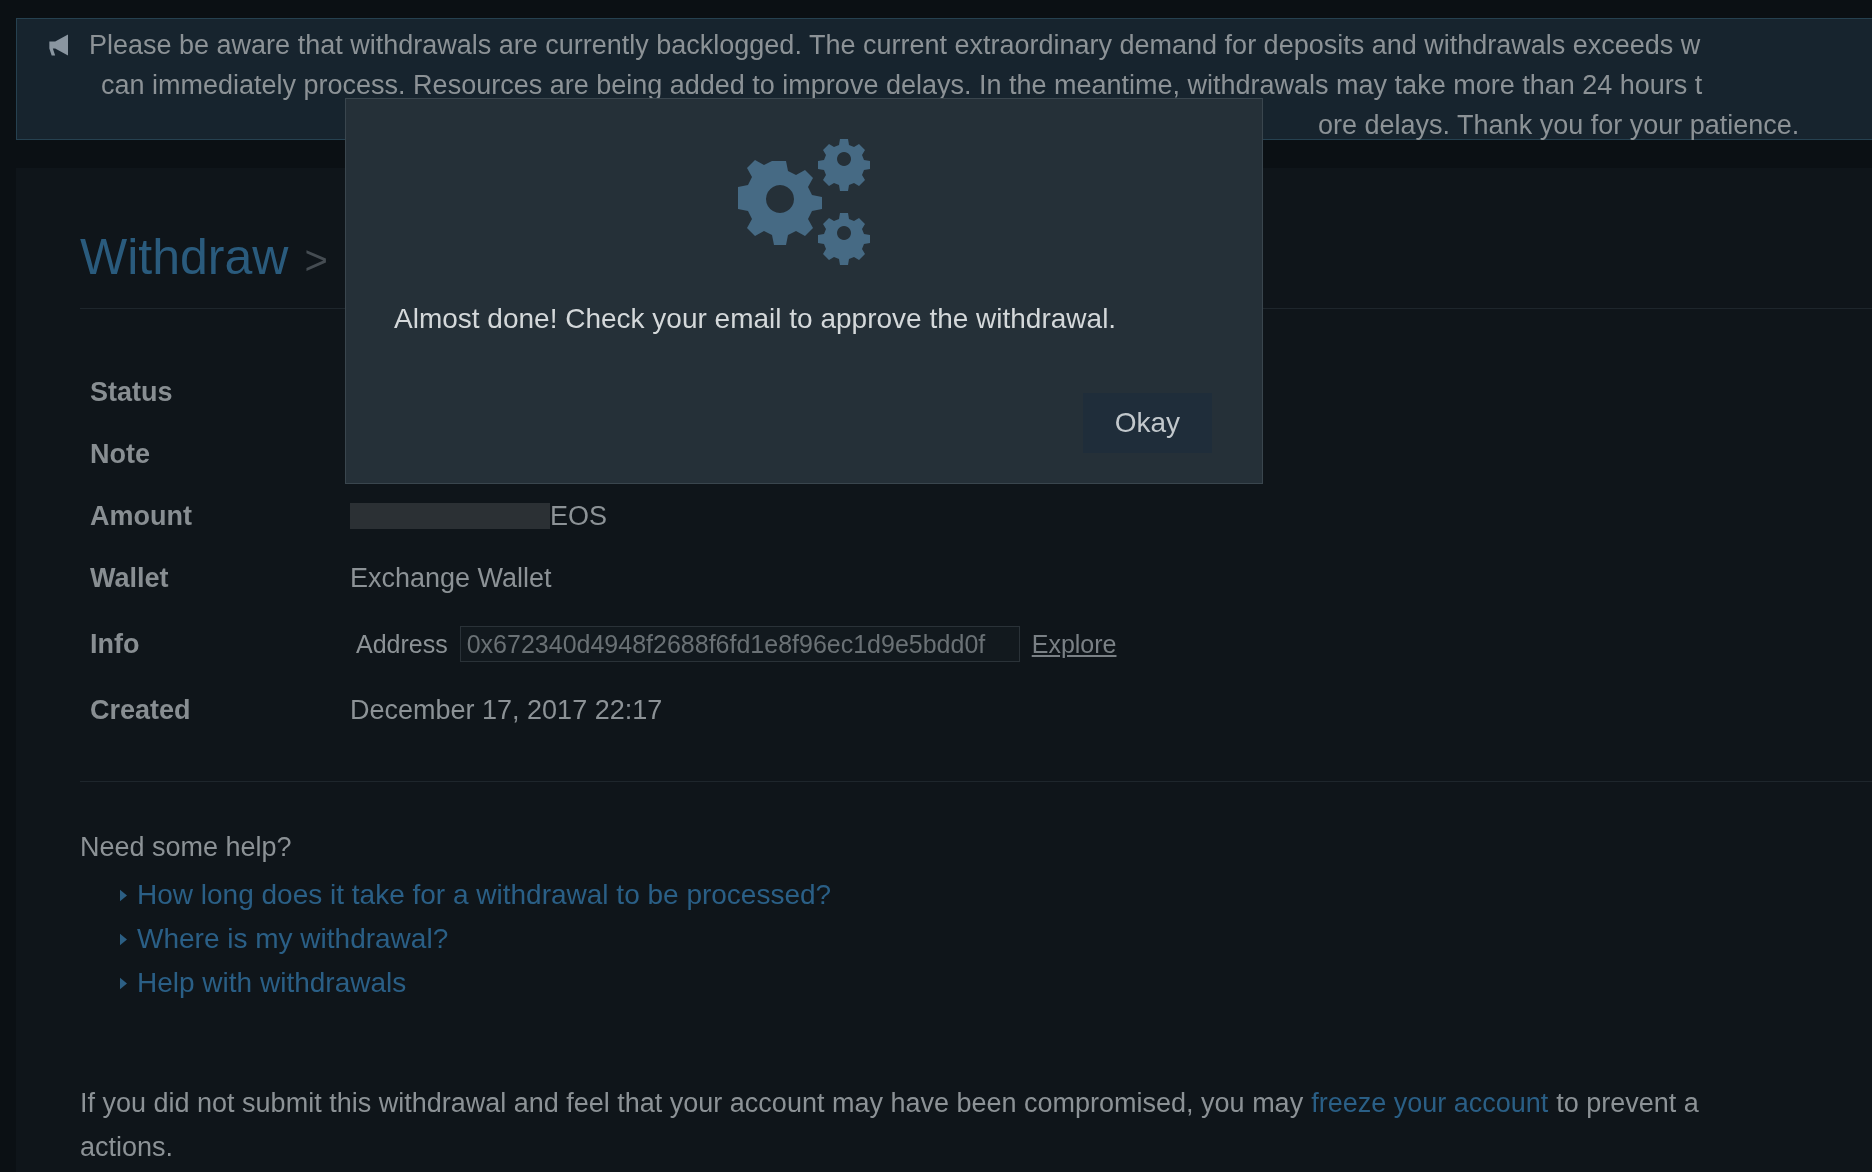 This screenshot has height=1172, width=1872. What do you see at coordinates (130, 578) in the screenshot?
I see `detail-label: Wallet` at bounding box center [130, 578].